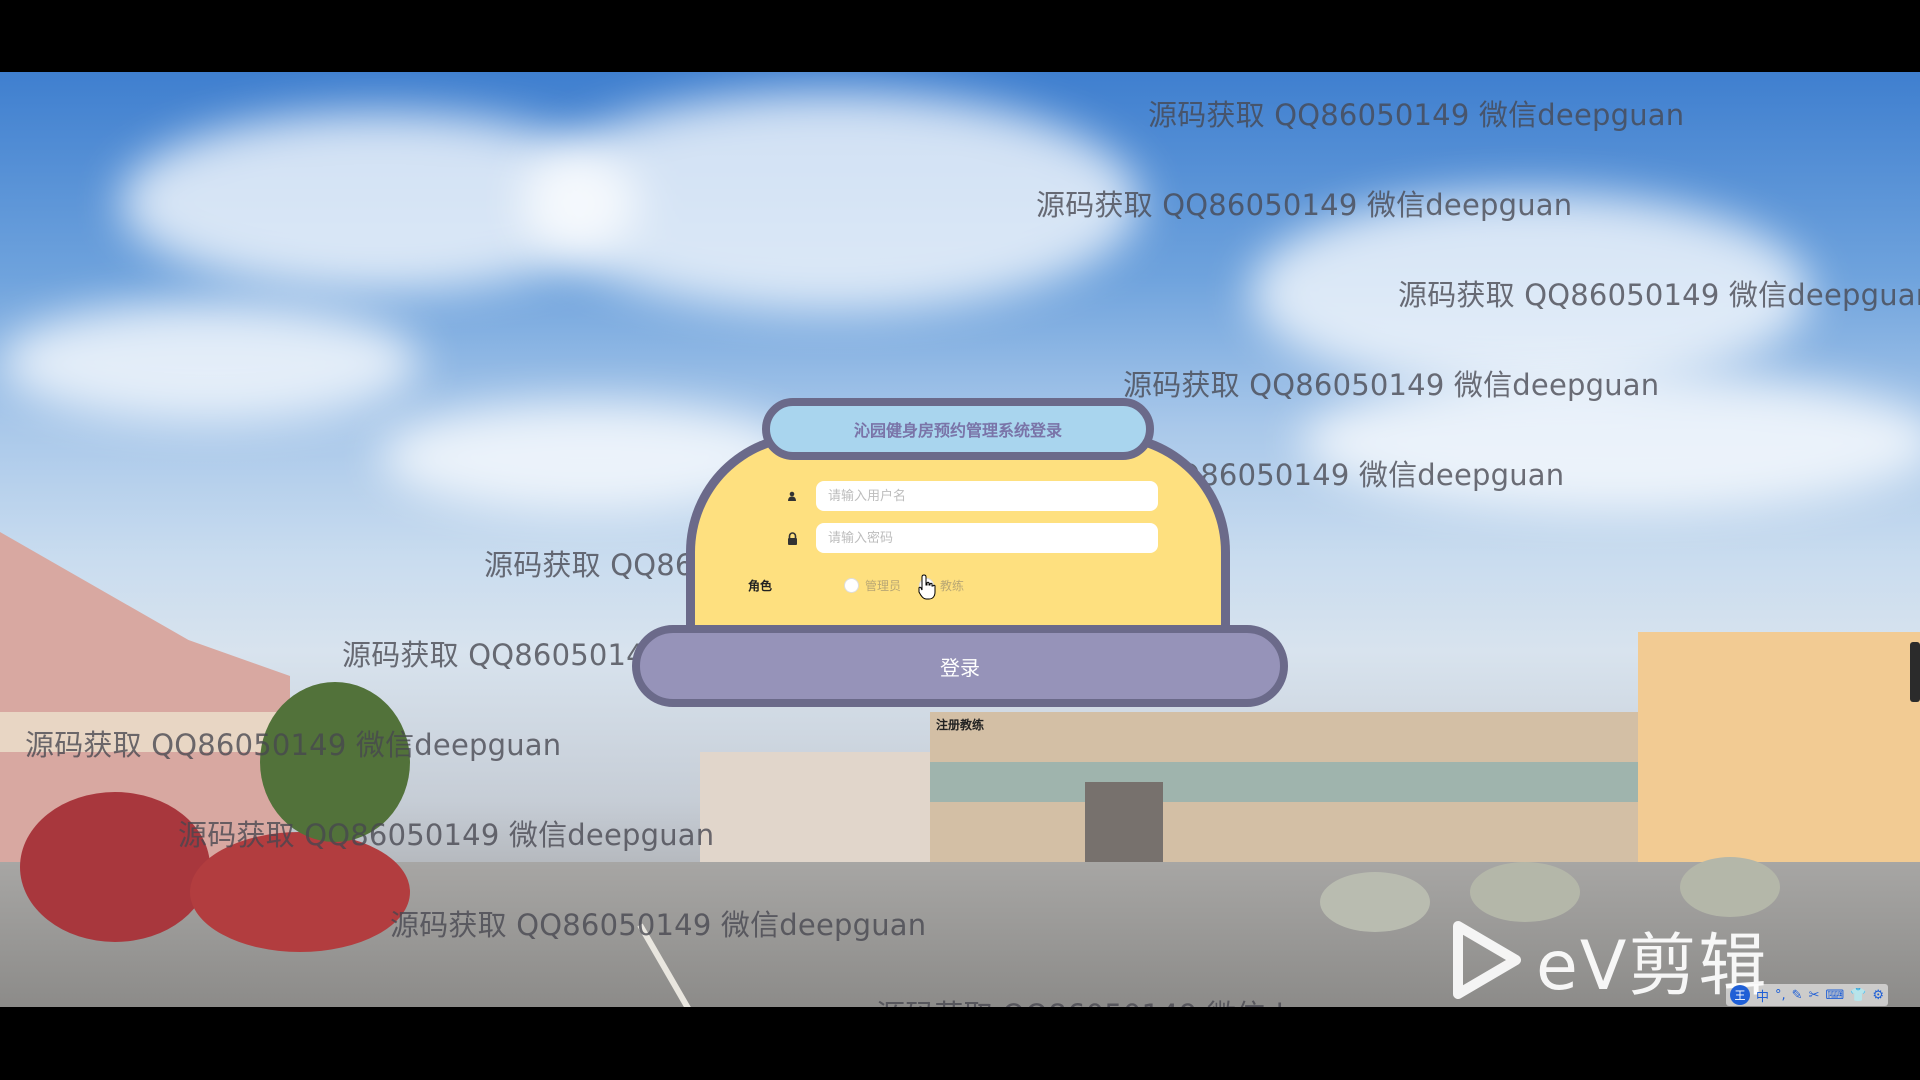 This screenshot has height=1080, width=1920. I want to click on ime-skin-icon: 👕, so click(1858, 995).